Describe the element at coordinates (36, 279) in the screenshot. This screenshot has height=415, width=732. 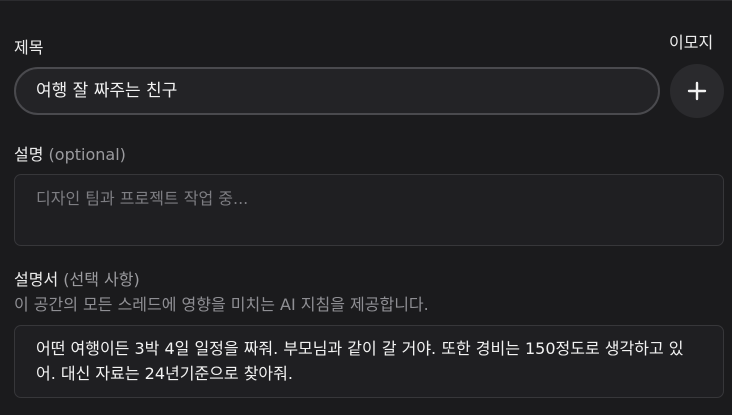
I see `instructions-label: 설명서` at that location.